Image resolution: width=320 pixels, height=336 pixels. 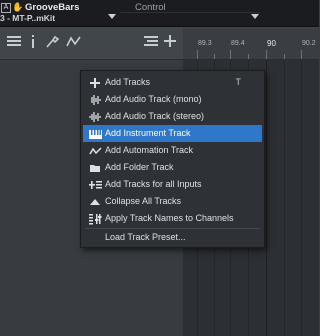 I want to click on menu-item-apply-track-names: Apply Track Names to Channels, so click(x=172, y=218).